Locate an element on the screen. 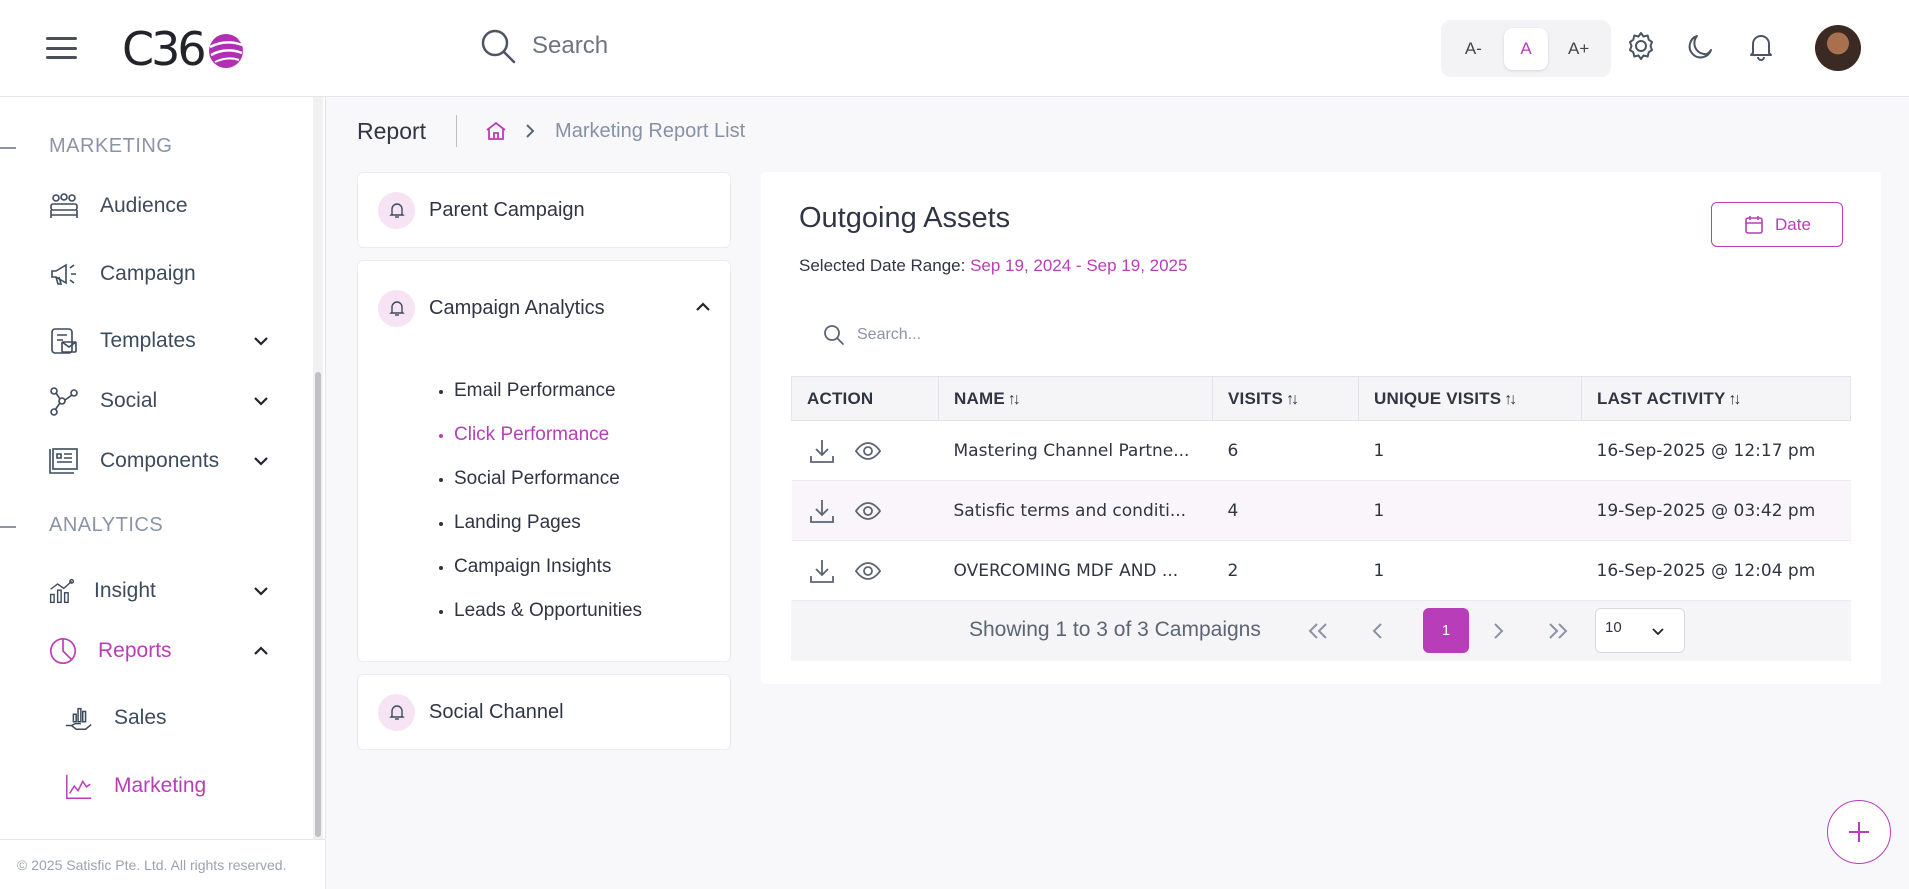 Image resolution: width=1909 pixels, height=889 pixels. sidebar-item-components: Components is located at coordinates (163, 461).